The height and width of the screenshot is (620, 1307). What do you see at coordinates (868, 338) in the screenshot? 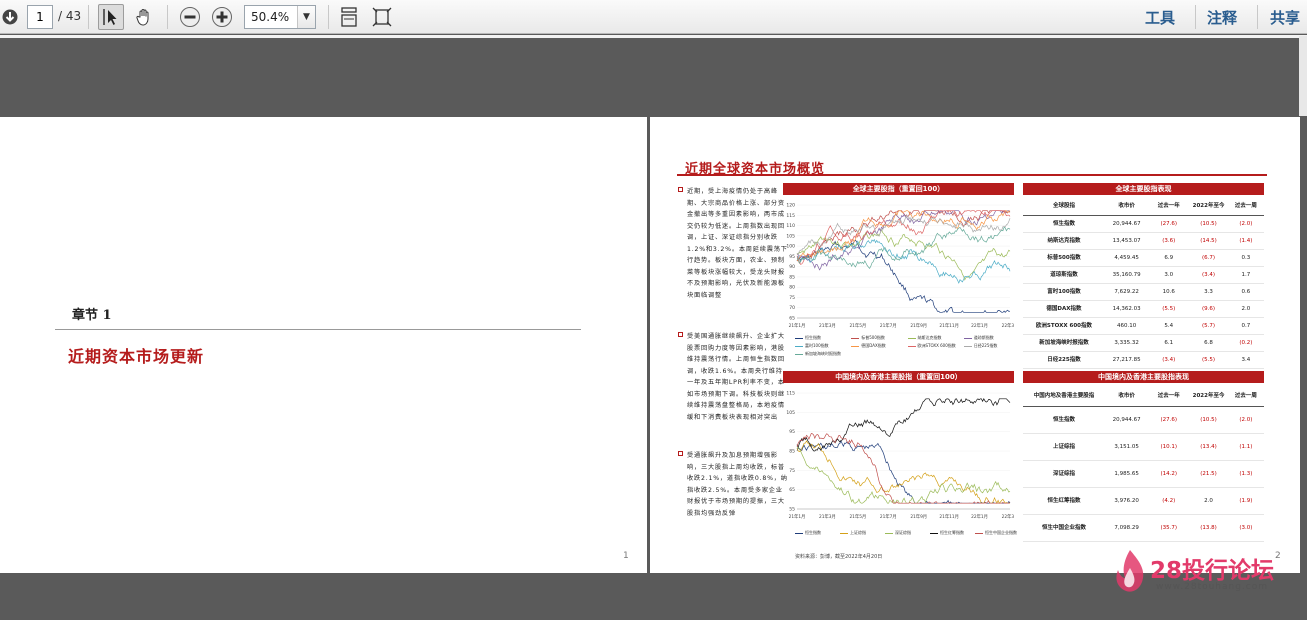
I see `legend-item: 标普500指数` at bounding box center [868, 338].